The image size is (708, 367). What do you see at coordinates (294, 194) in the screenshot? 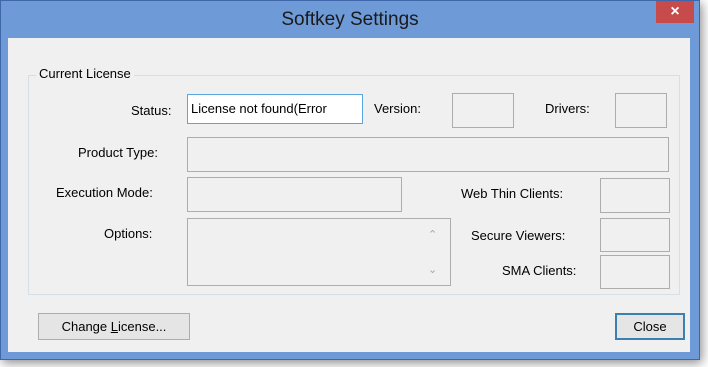
I see `execution-mode-field` at bounding box center [294, 194].